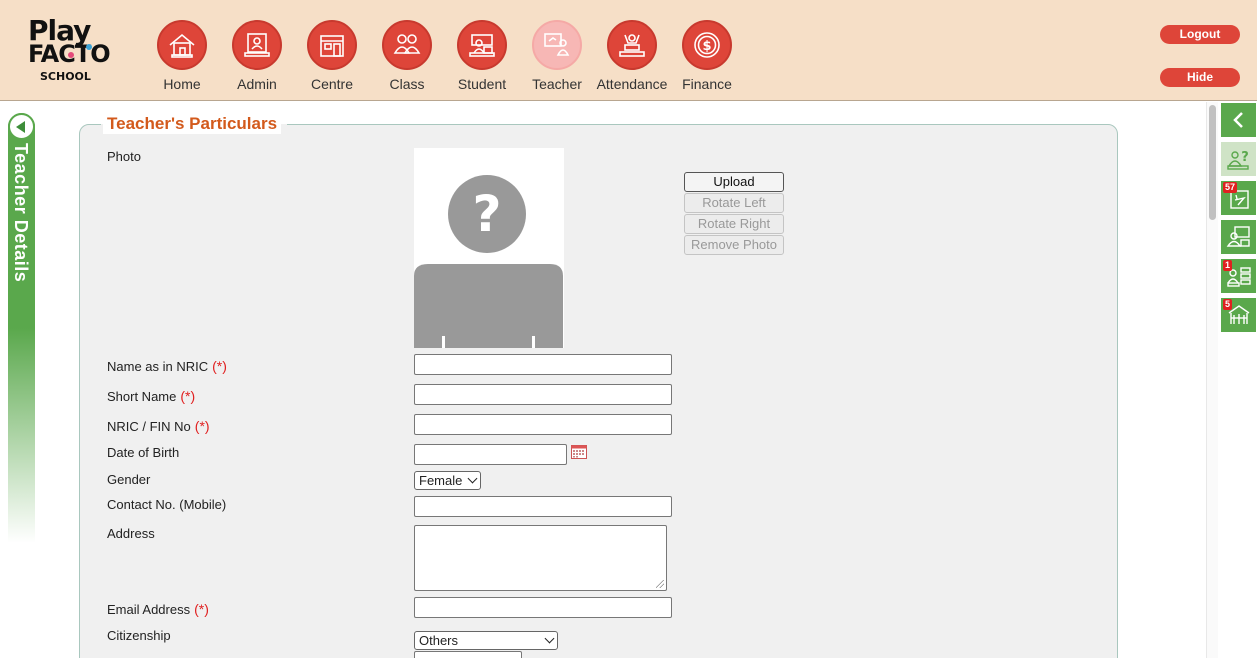  I want to click on dock-classroom: 5, so click(1238, 315).